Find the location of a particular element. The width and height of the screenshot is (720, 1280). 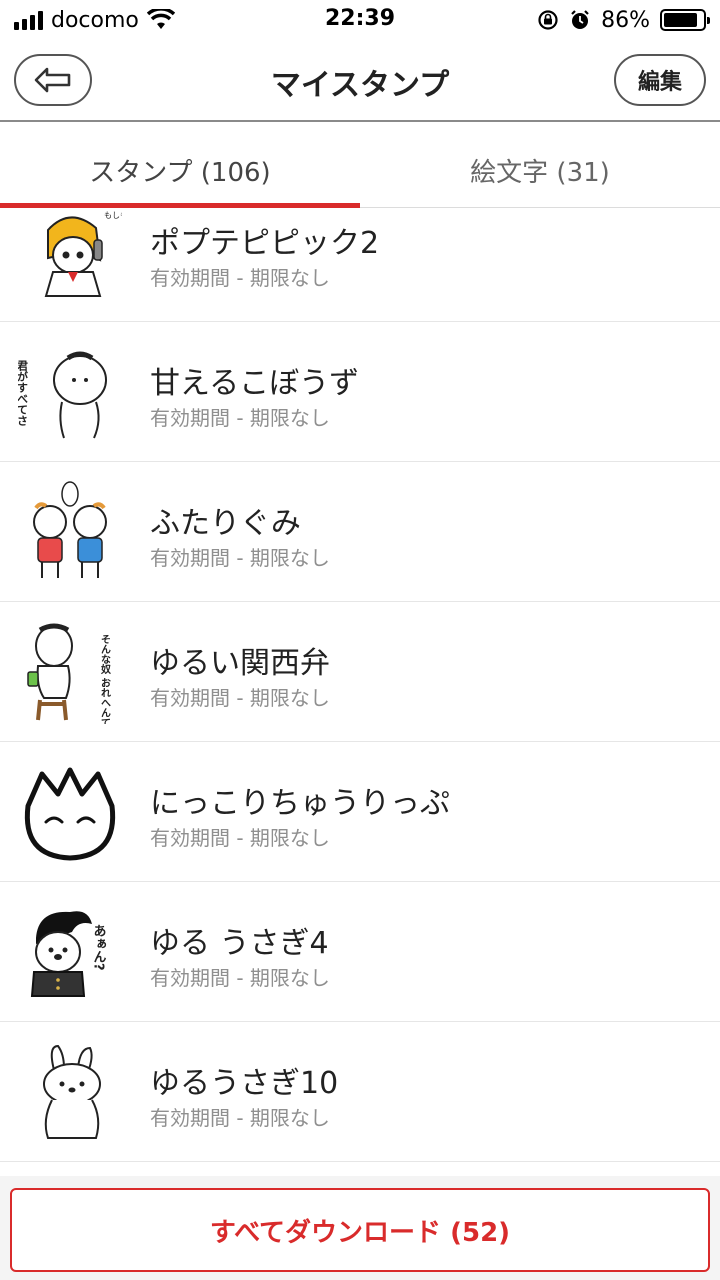

list-item: にっこりちゅうりっぷ 有効期間 - 期限なし is located at coordinates (360, 812).